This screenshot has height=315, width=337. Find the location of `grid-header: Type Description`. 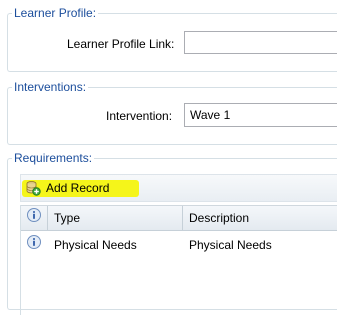

grid-header: Type Description is located at coordinates (179, 218).